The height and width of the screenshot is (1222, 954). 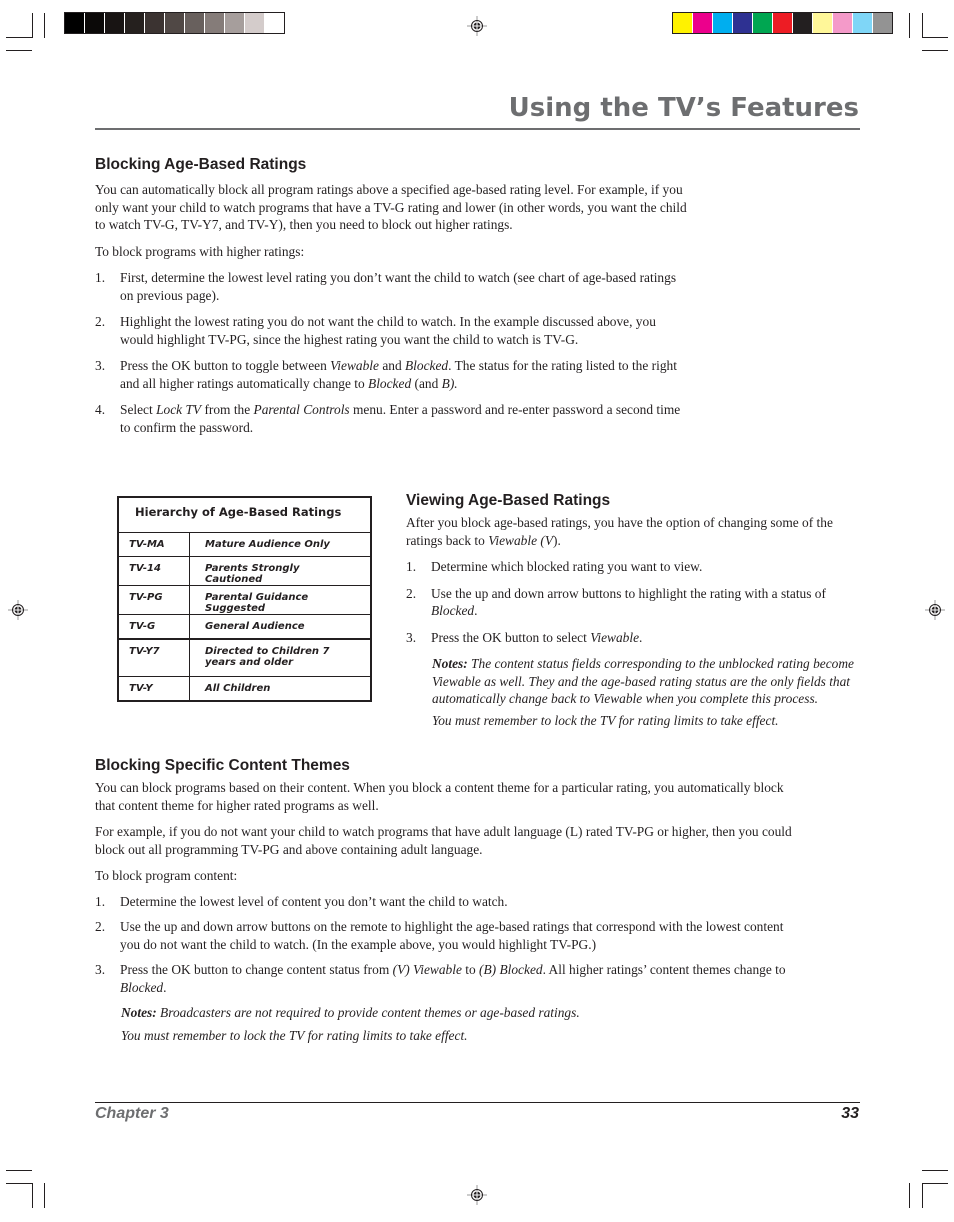 What do you see at coordinates (244, 544) in the screenshot?
I see `table-row: TV-MA Mature Audience Only` at bounding box center [244, 544].